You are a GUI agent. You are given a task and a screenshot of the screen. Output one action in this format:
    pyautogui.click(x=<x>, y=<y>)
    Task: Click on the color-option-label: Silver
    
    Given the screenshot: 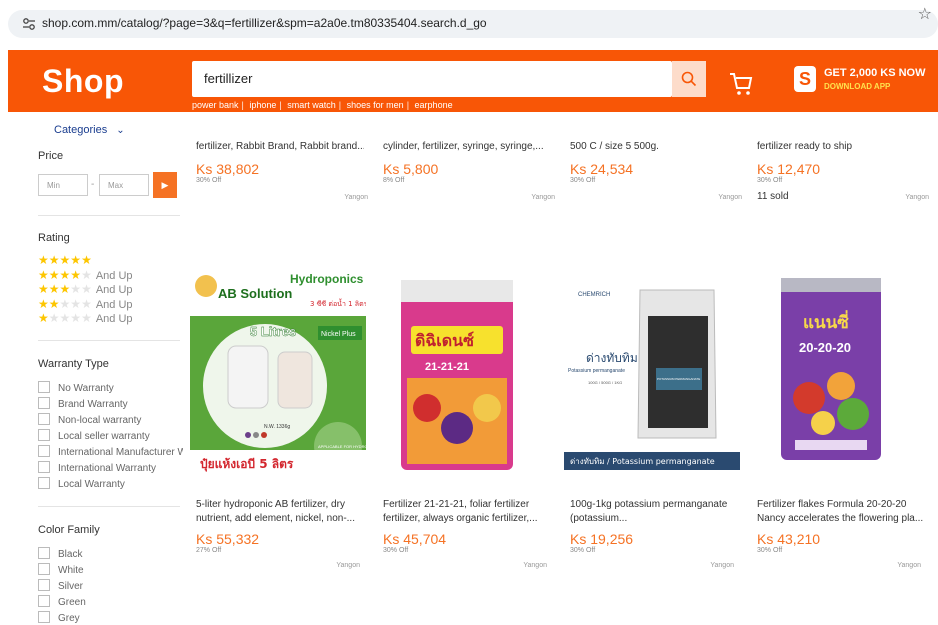 What is the action you would take?
    pyautogui.click(x=71, y=586)
    